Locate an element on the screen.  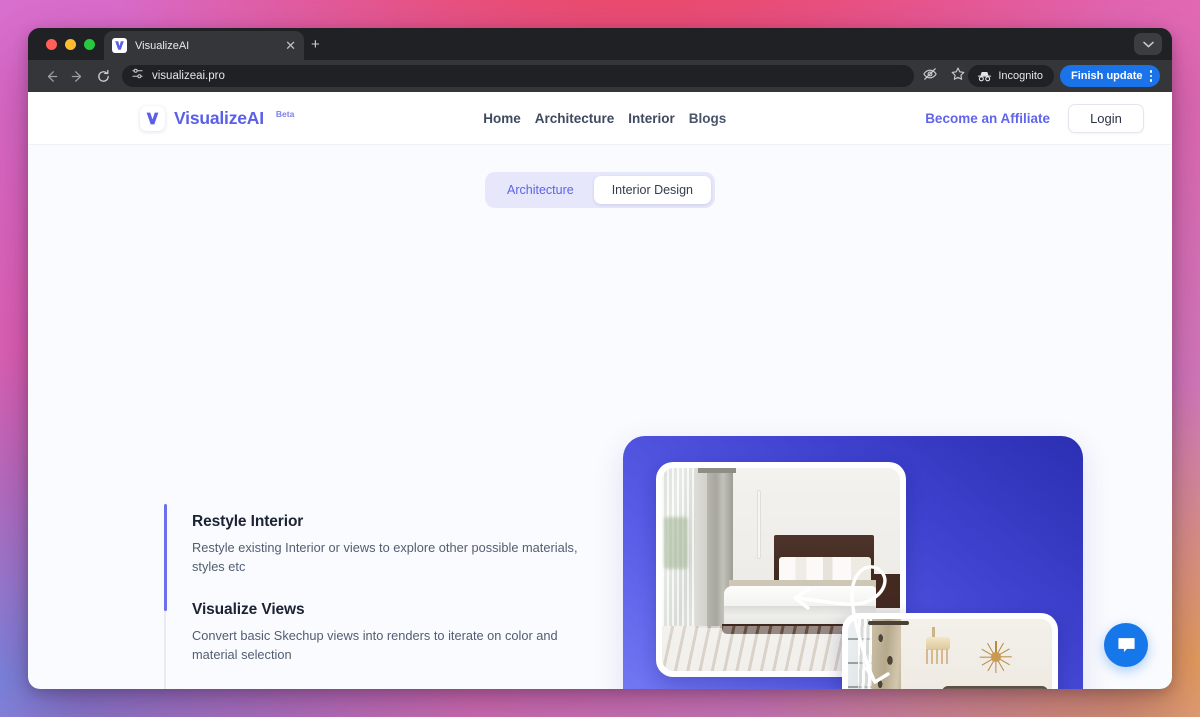
brand: VisualizeAI Beta is located at coordinates (217, 118).